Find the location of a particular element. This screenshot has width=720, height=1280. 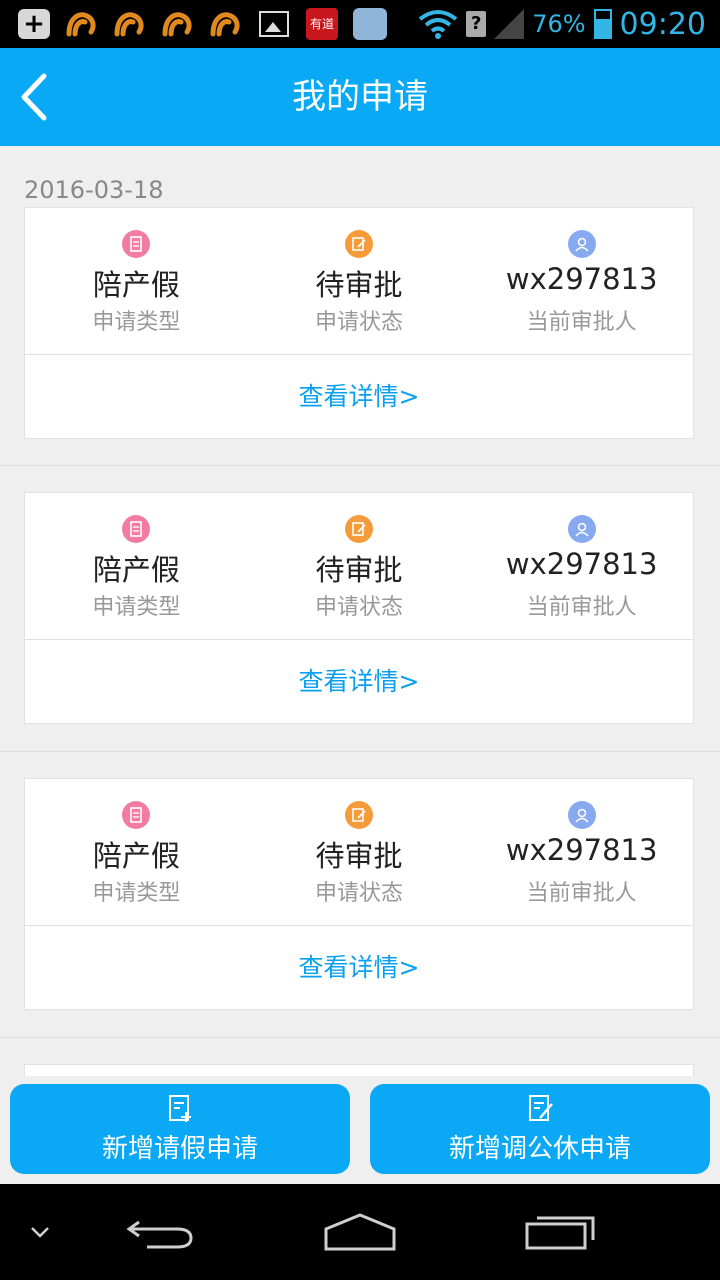

clock: 09:20 is located at coordinates (662, 24).